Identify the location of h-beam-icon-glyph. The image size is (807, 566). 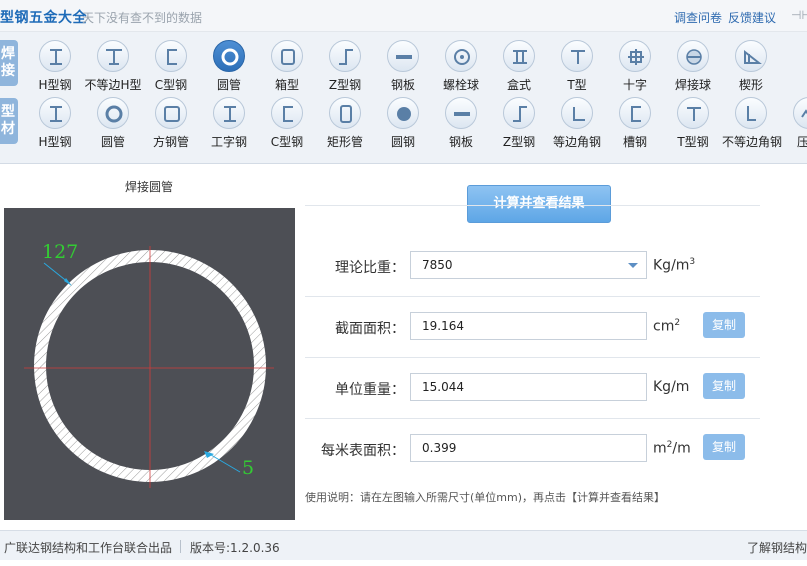
(56, 114).